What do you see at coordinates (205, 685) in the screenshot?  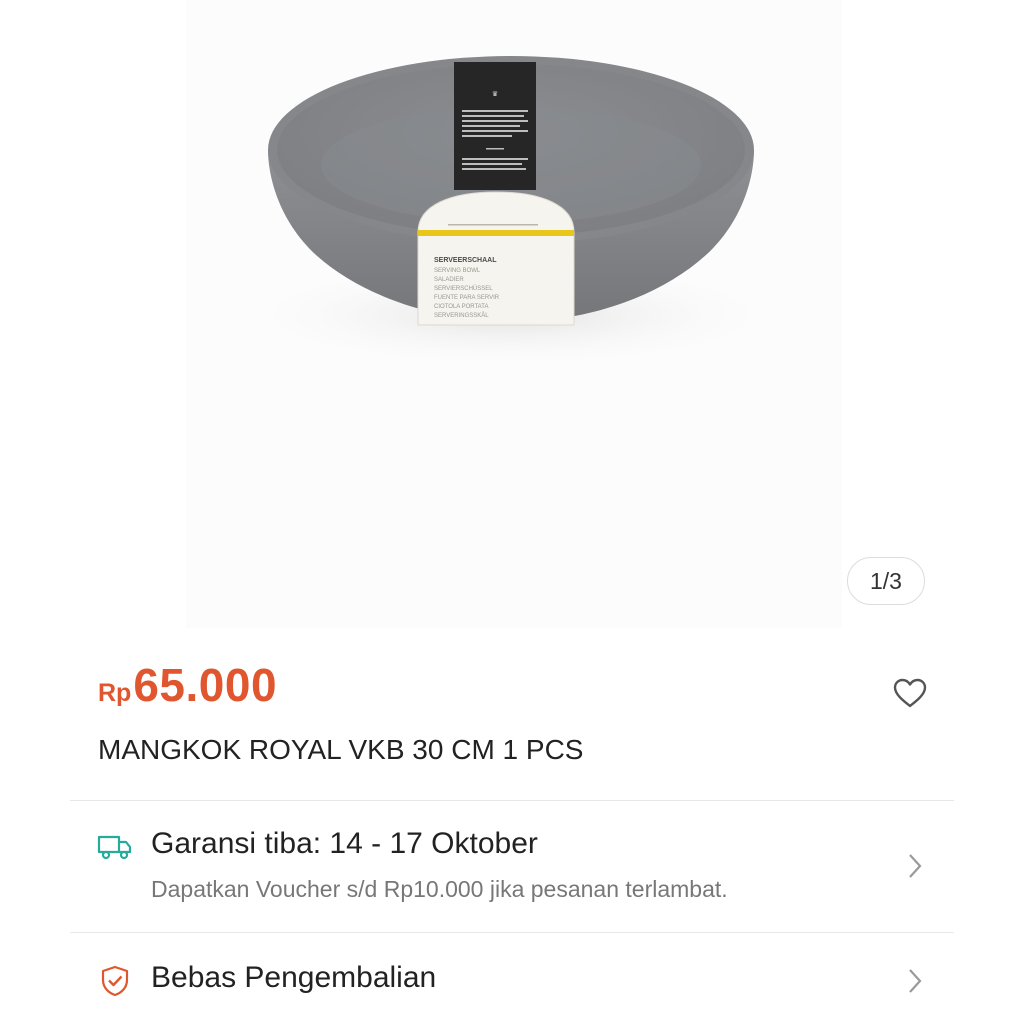 I see `price-value: 65.000` at bounding box center [205, 685].